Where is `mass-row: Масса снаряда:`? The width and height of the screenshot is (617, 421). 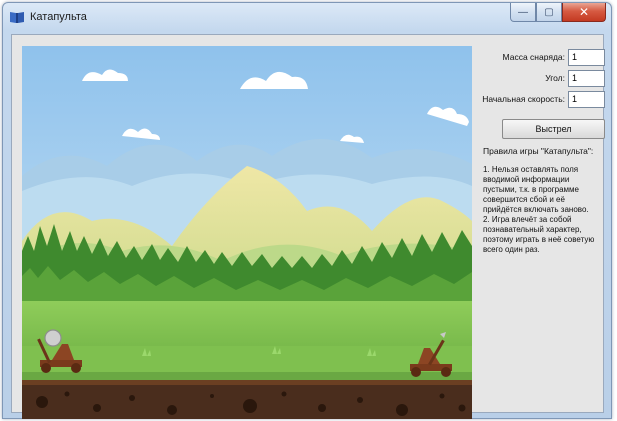 mass-row: Масса снаряда: is located at coordinates (554, 57).